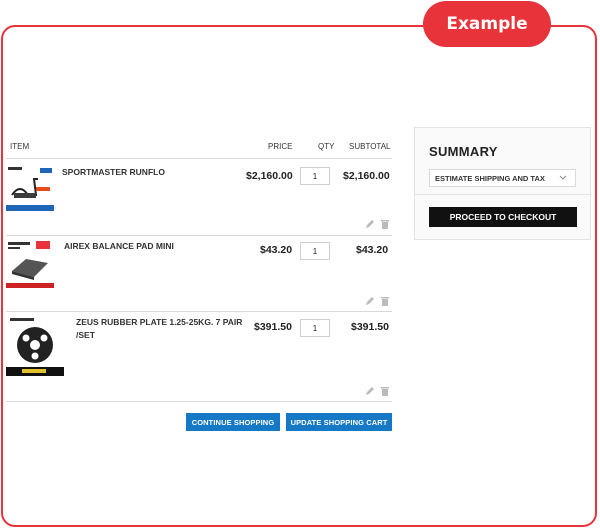  What do you see at coordinates (159, 329) in the screenshot?
I see `product-name: ZEUS RUBBER PLATE 1.25-25KG. 7 PAIR /SET` at bounding box center [159, 329].